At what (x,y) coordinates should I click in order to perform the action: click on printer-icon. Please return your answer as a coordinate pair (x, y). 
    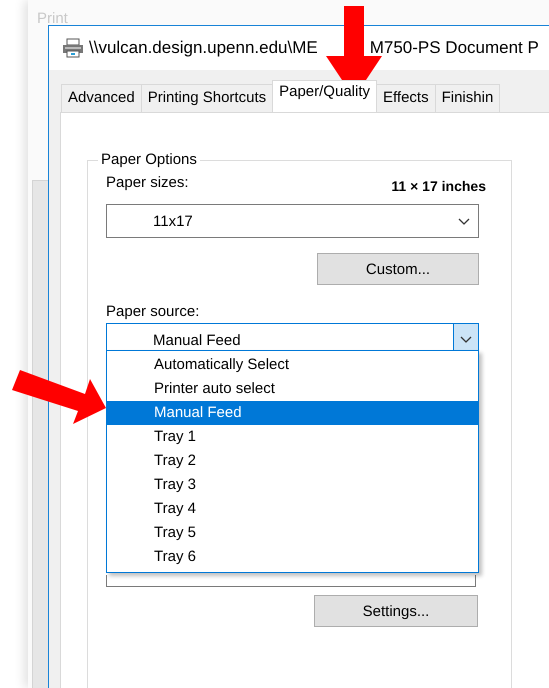
    Looking at the image, I should click on (73, 48).